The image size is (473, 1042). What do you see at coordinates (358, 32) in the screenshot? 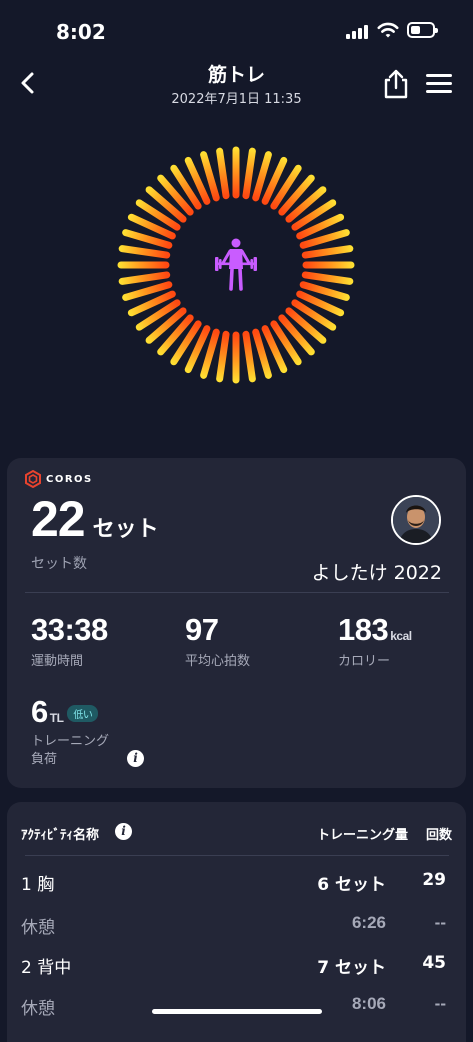
I see `cellular-signal-icon` at bounding box center [358, 32].